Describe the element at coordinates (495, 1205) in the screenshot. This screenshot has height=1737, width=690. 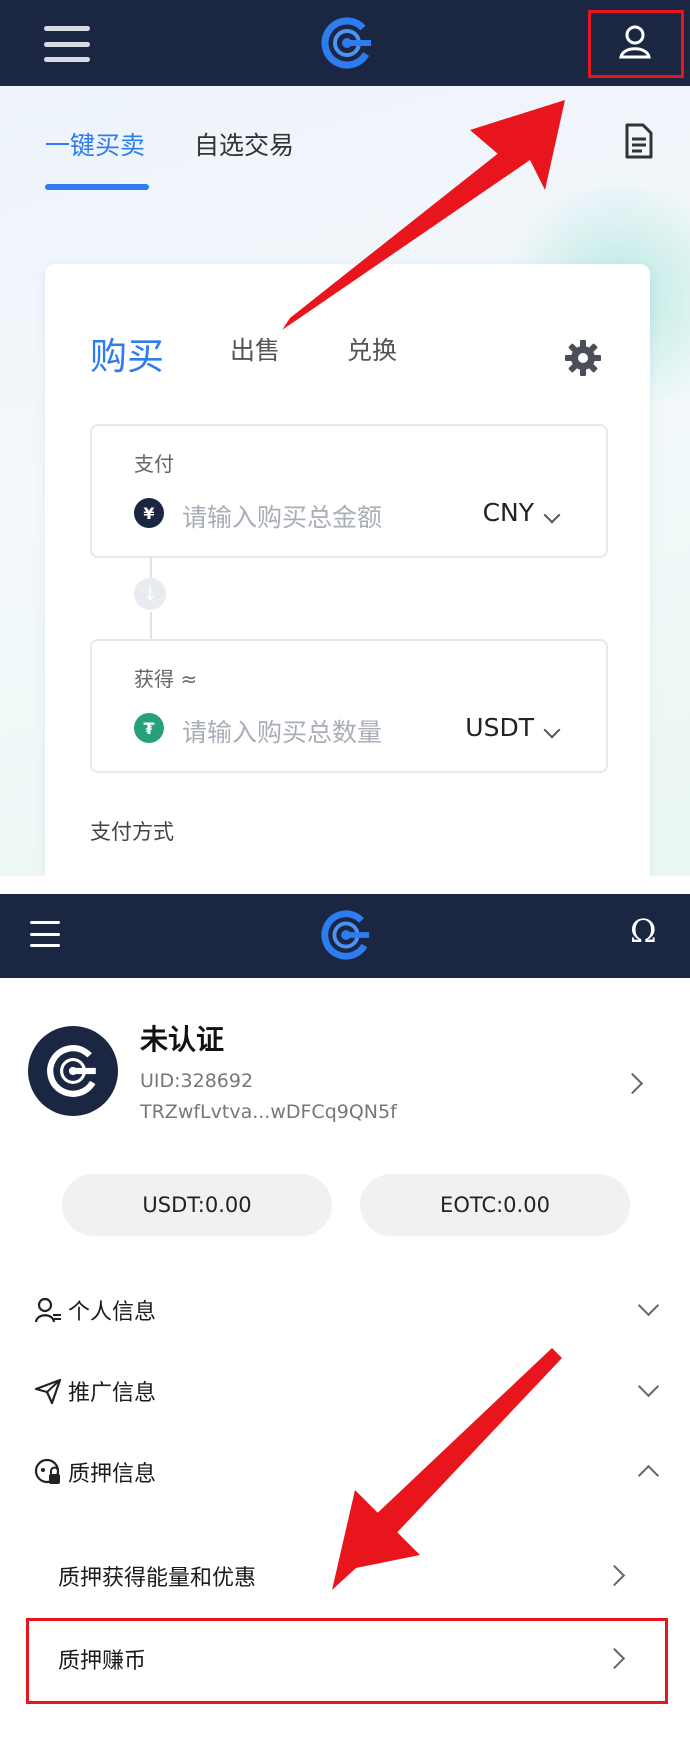
I see `eotc-balance: EOTC:0.00` at that location.